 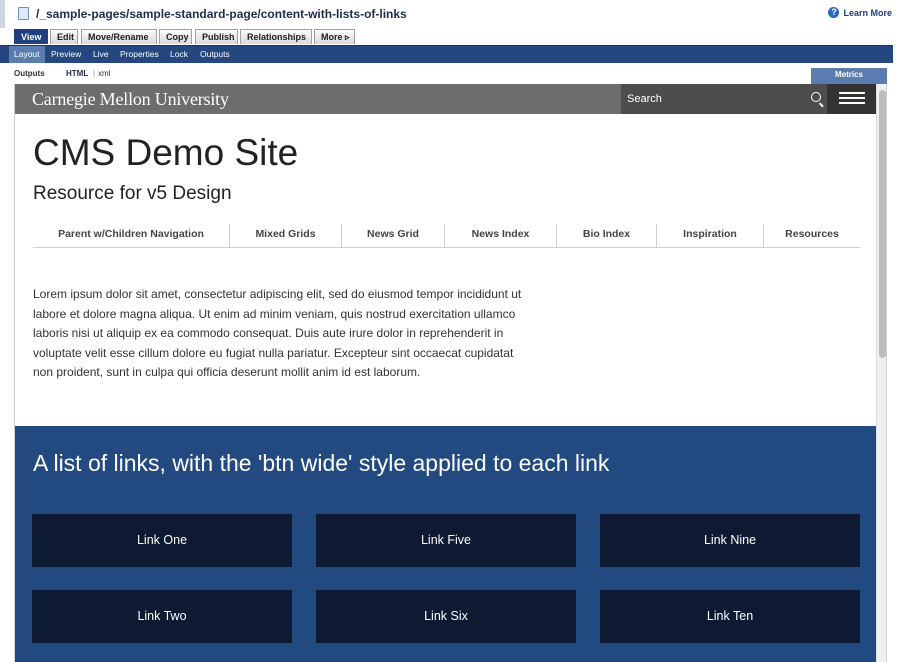 I want to click on metrics-tab: Metrics, so click(x=849, y=76).